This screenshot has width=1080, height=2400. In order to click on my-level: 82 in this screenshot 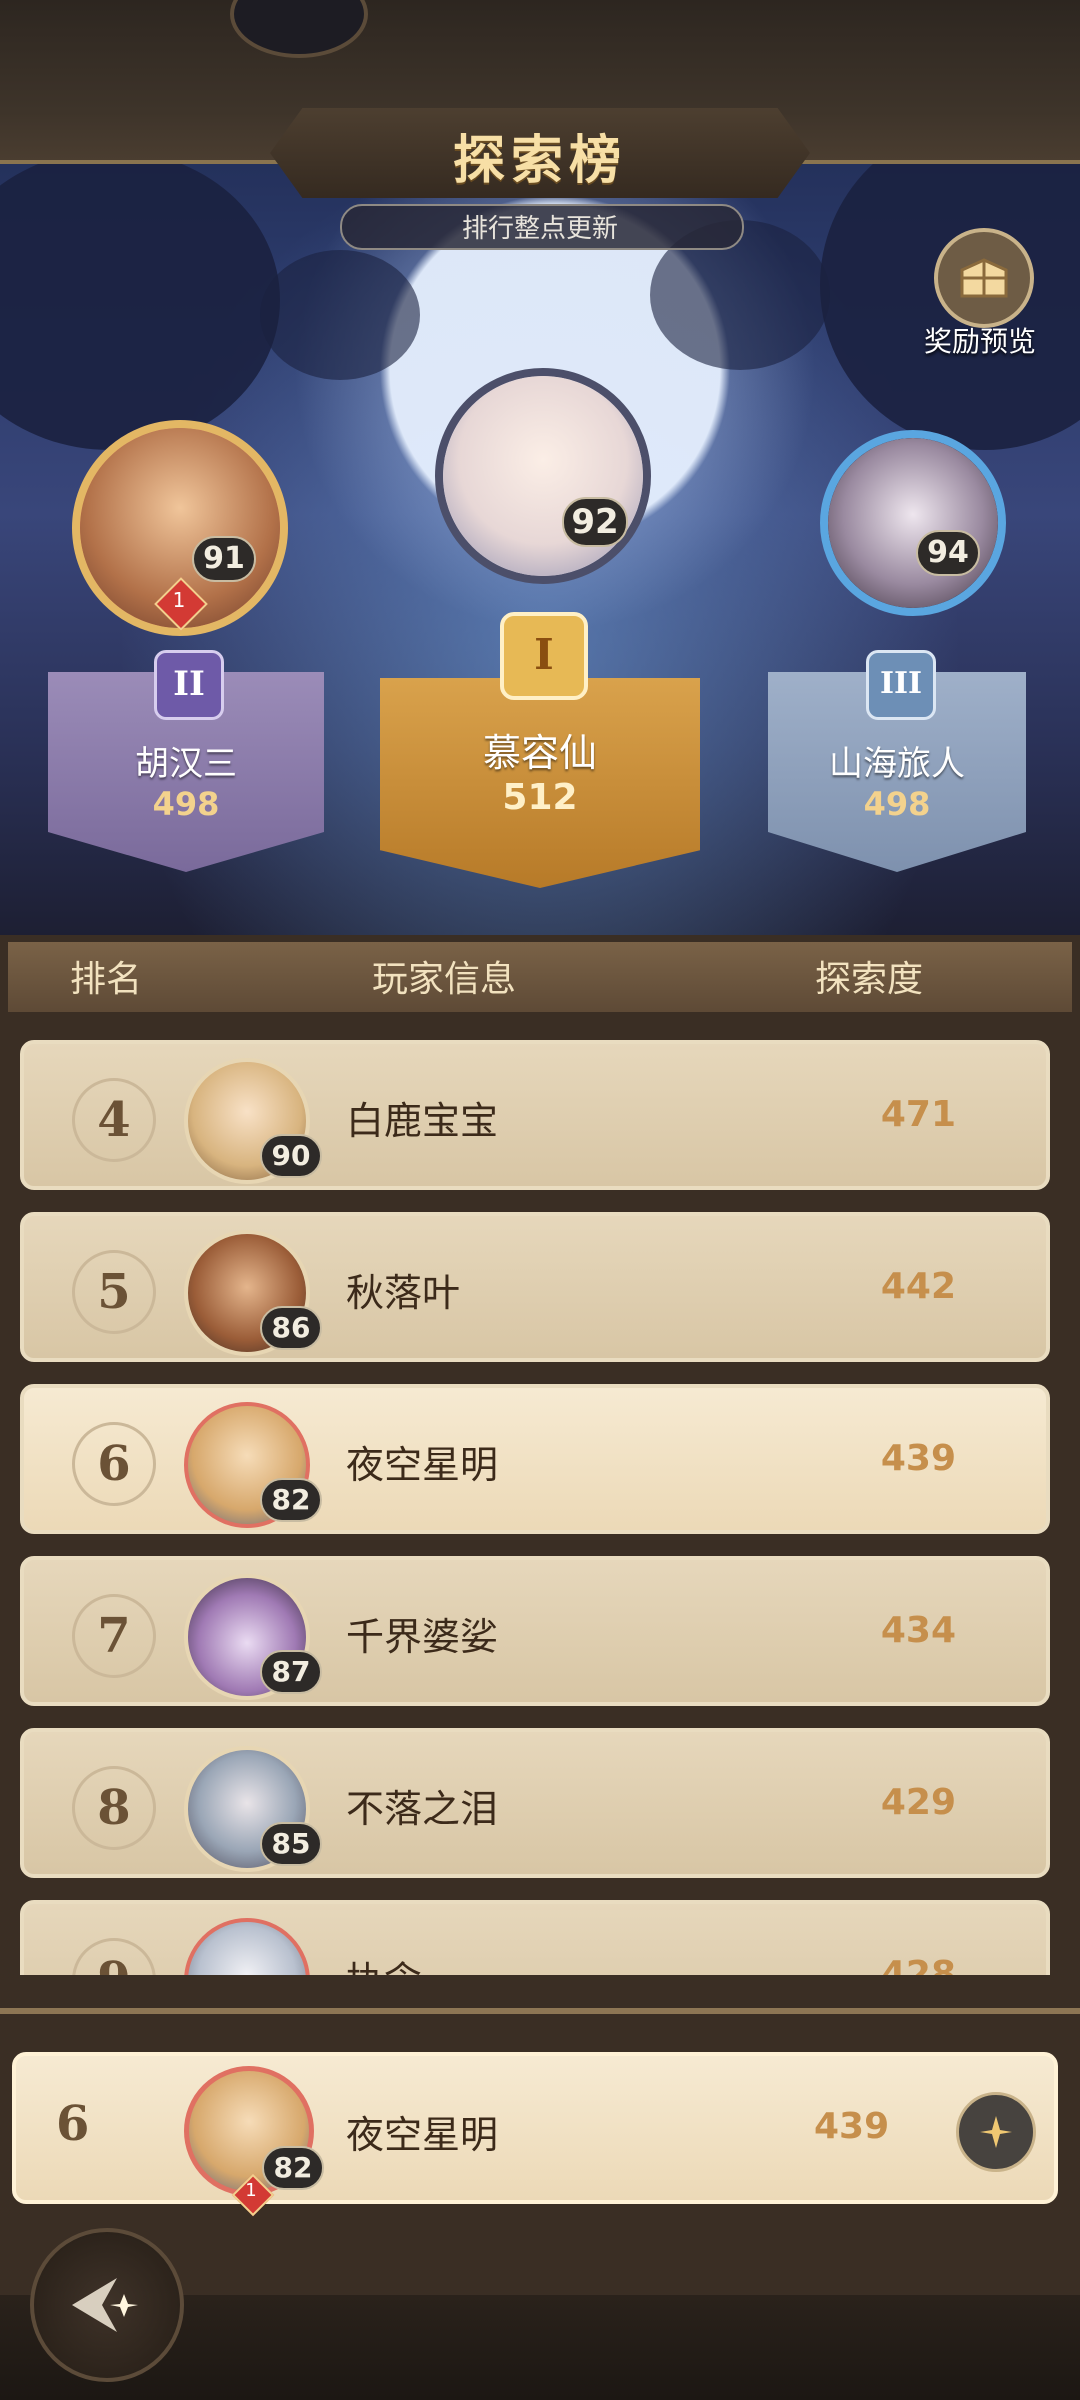, I will do `click(293, 2168)`.